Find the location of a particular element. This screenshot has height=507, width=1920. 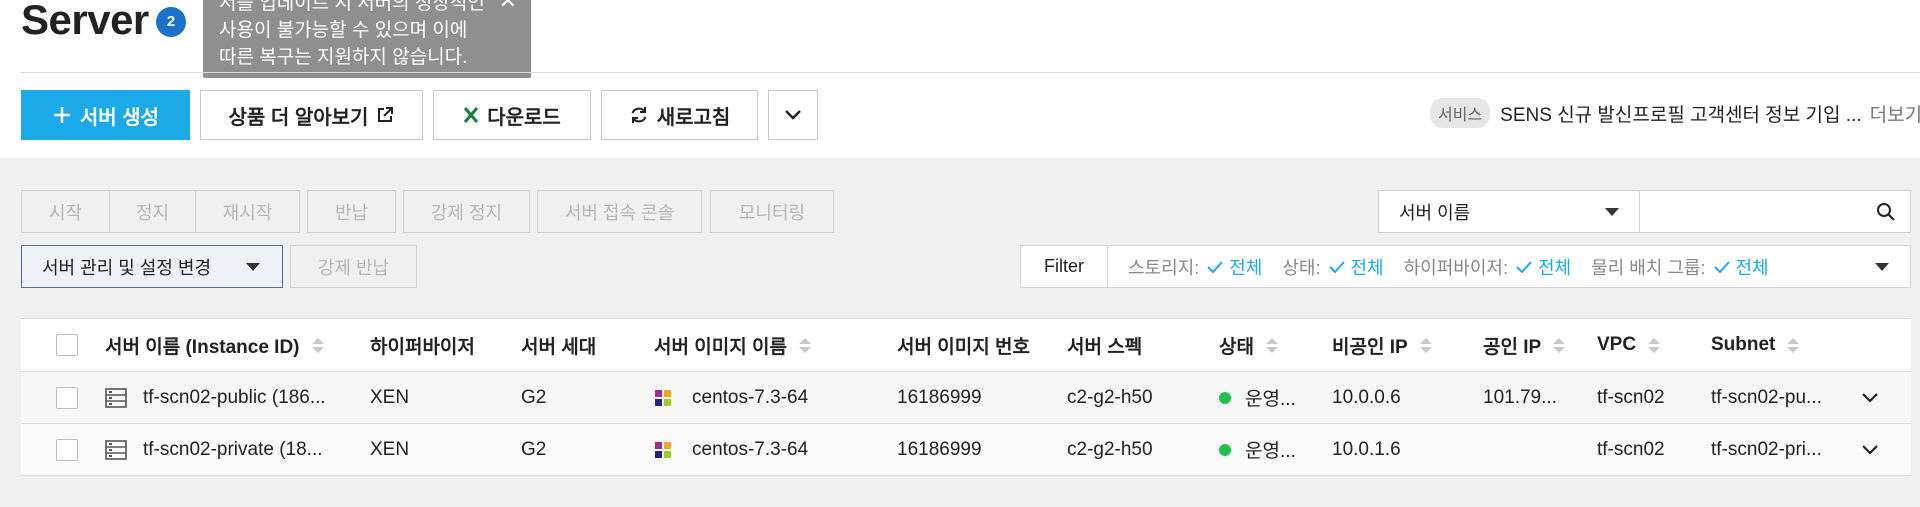

col-hypervisor: 하이퍼바이저 is located at coordinates (422, 345).